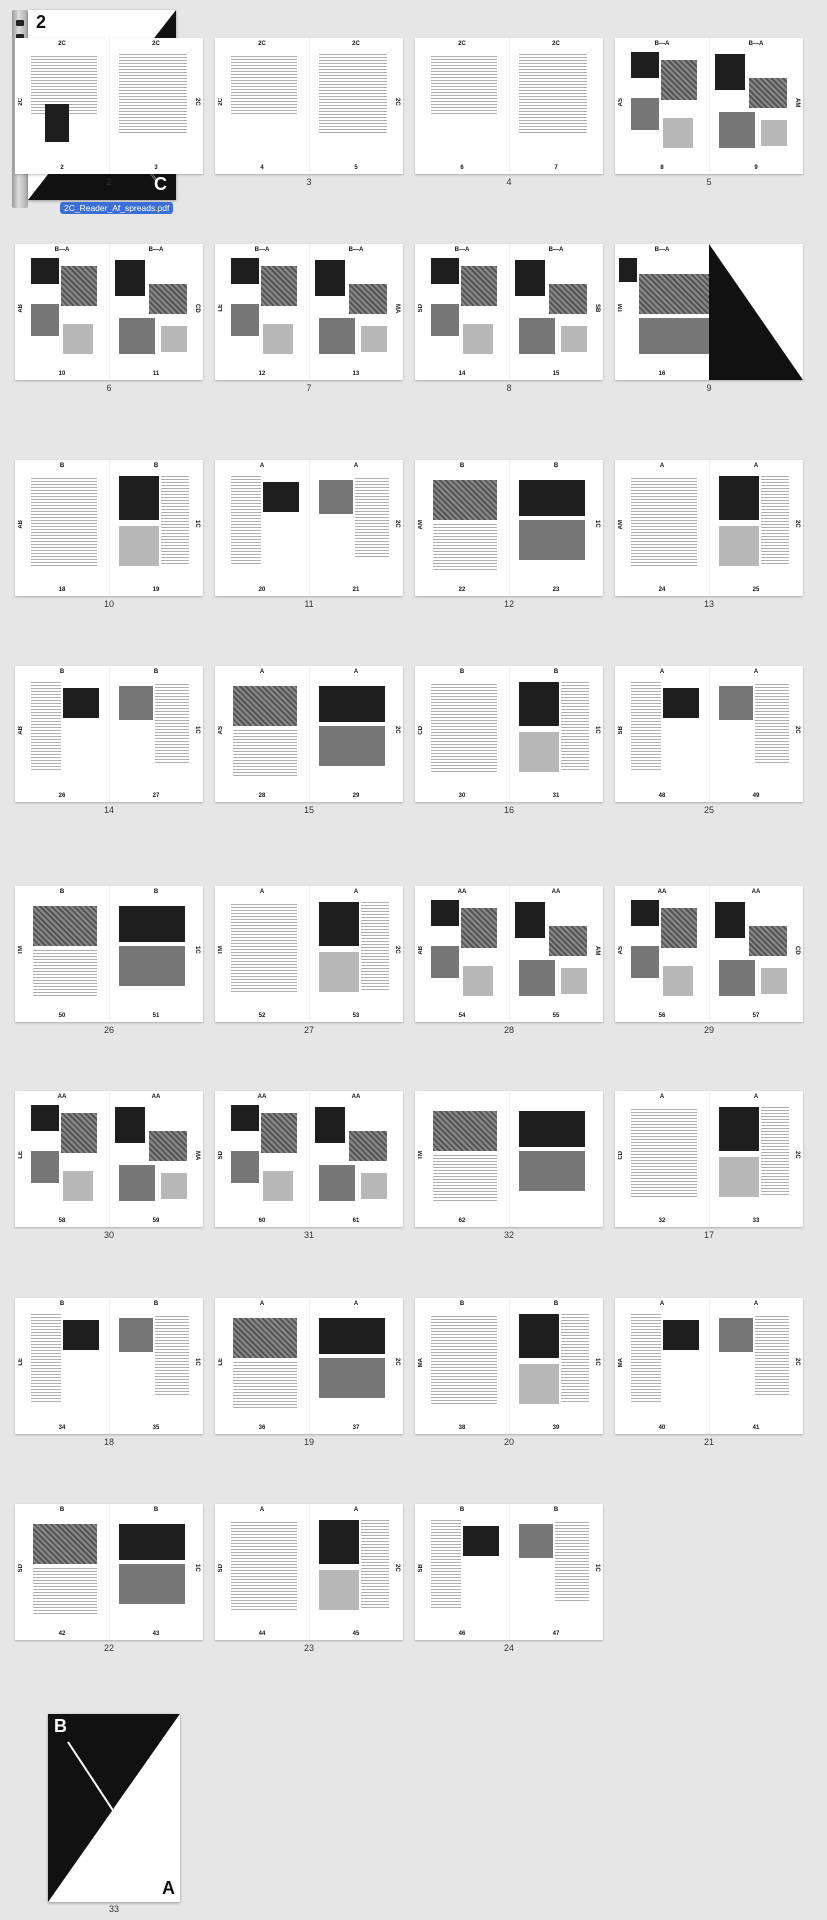 The height and width of the screenshot is (1920, 827). What do you see at coordinates (709, 182) in the screenshot?
I see `spread-number-label: 5` at bounding box center [709, 182].